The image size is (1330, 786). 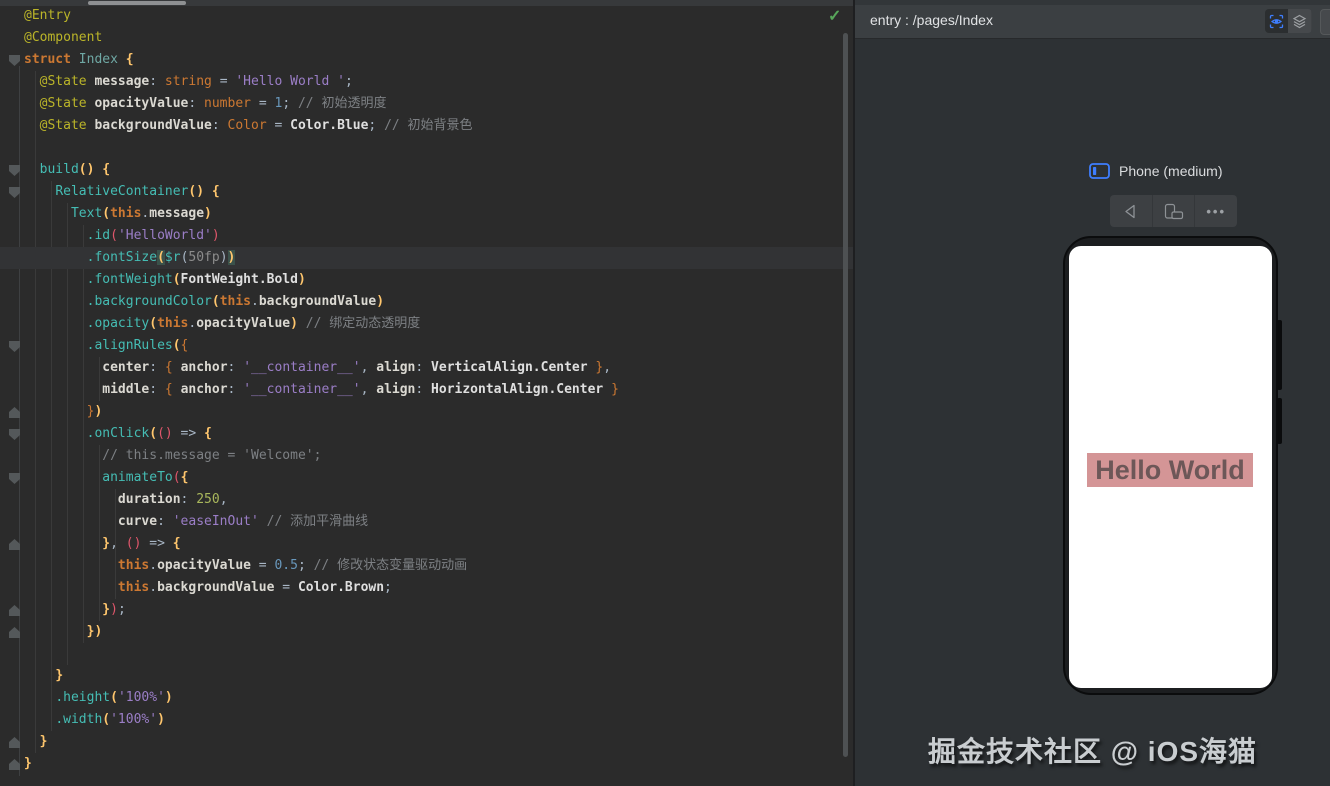 What do you see at coordinates (426, 346) in the screenshot?
I see `code-line: .alignRules({` at bounding box center [426, 346].